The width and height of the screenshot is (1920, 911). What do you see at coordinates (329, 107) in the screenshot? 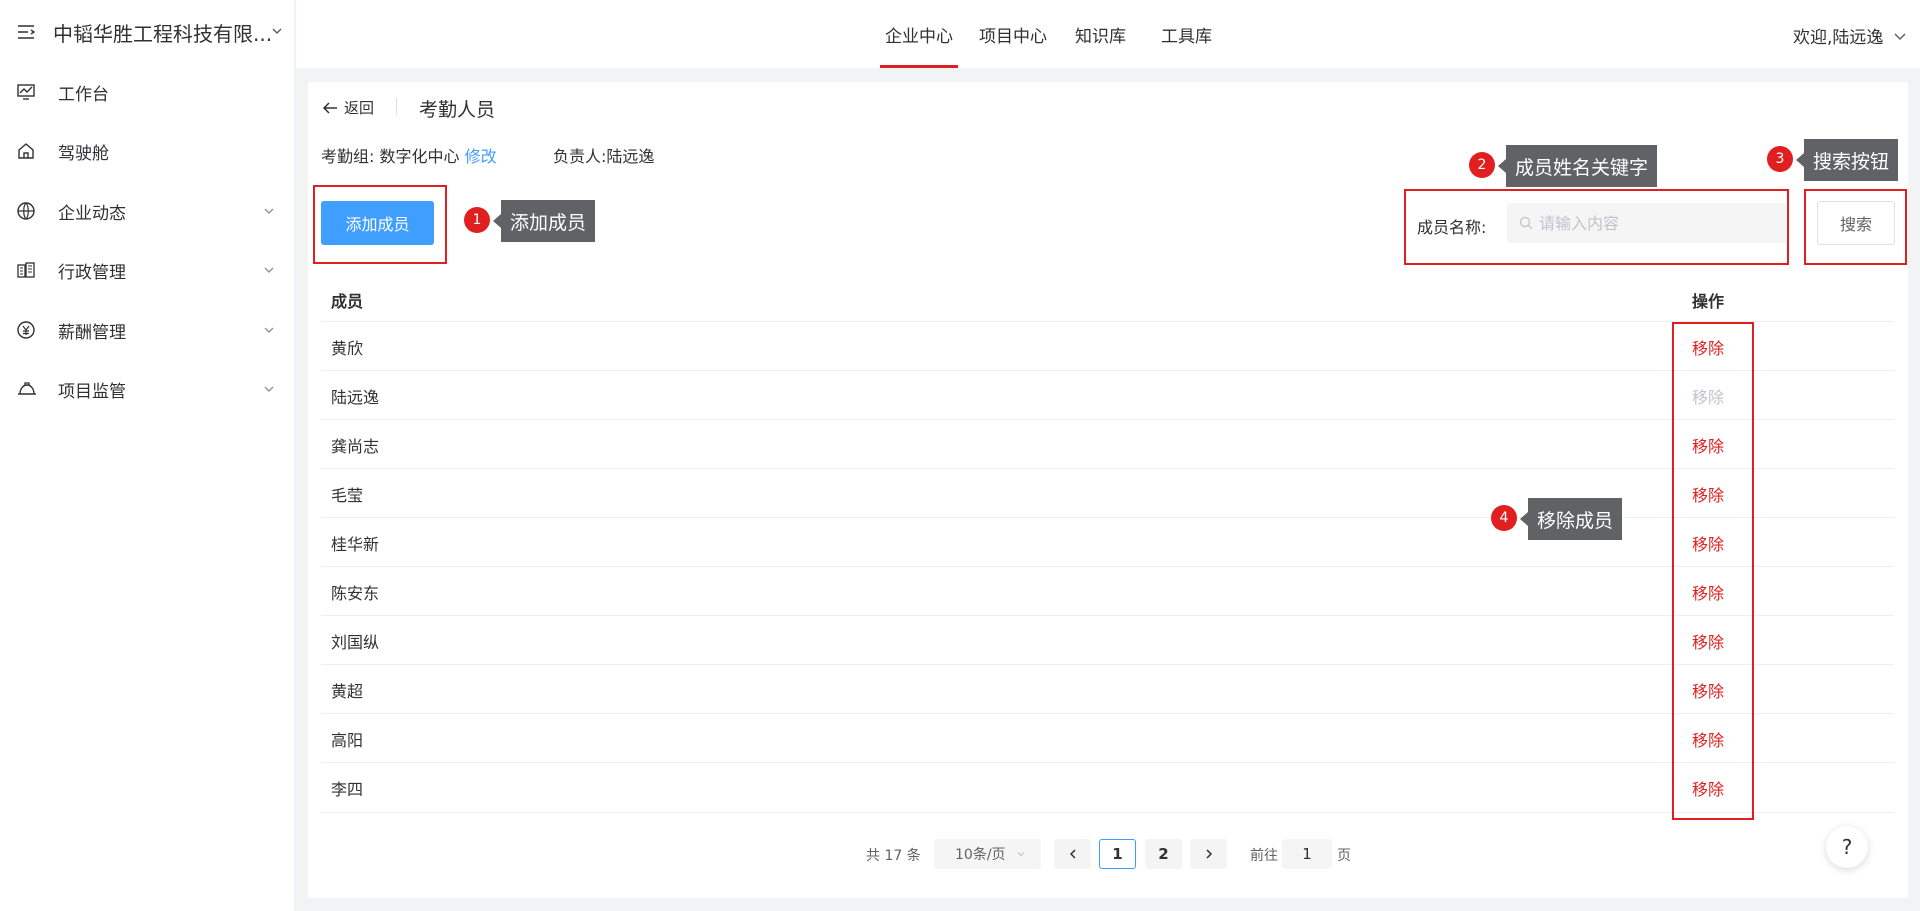
I see `arrow-left-icon` at bounding box center [329, 107].